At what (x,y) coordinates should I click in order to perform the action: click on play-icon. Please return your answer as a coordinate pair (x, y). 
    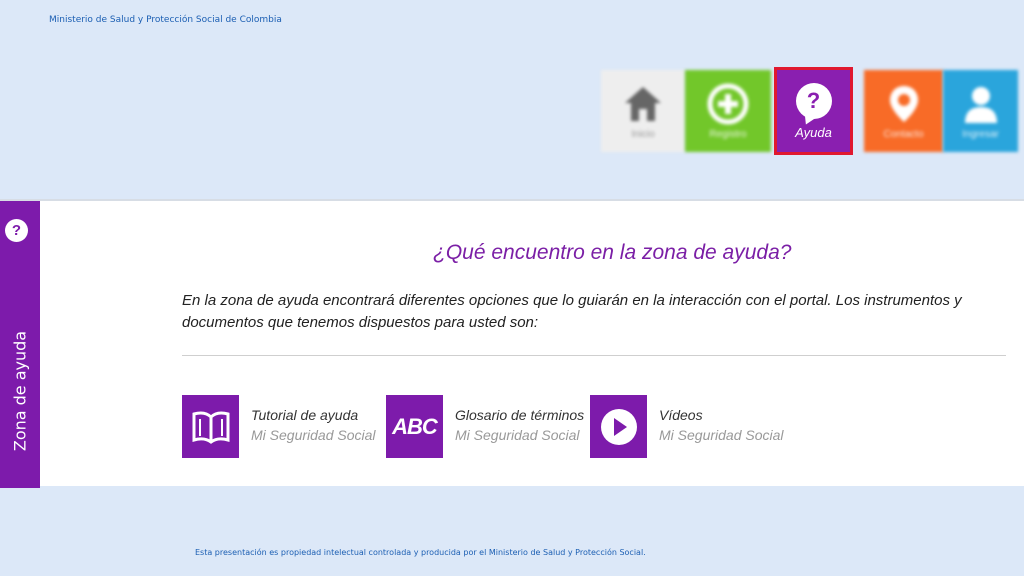
    Looking at the image, I should click on (618, 426).